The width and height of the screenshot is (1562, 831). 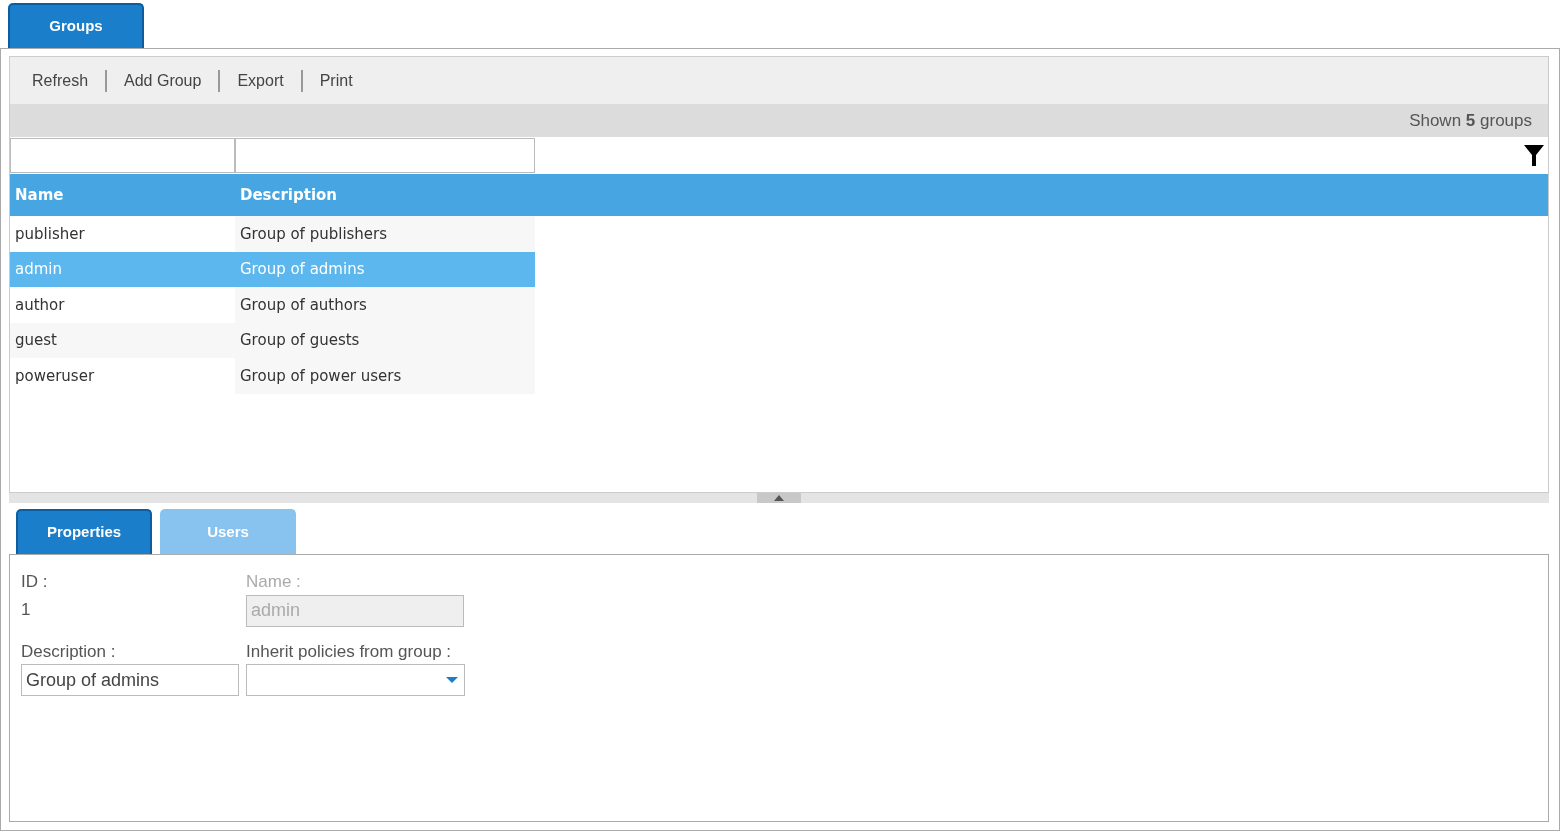 What do you see at coordinates (76, 25) in the screenshot?
I see `tab: Groups` at bounding box center [76, 25].